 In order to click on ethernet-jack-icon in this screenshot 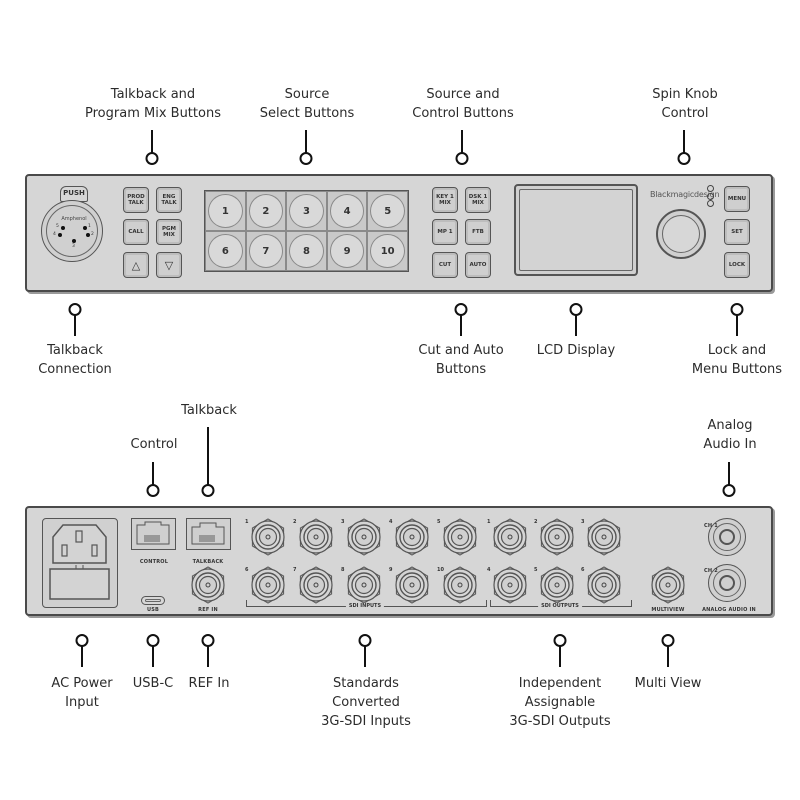, I will do `click(153, 533)`.